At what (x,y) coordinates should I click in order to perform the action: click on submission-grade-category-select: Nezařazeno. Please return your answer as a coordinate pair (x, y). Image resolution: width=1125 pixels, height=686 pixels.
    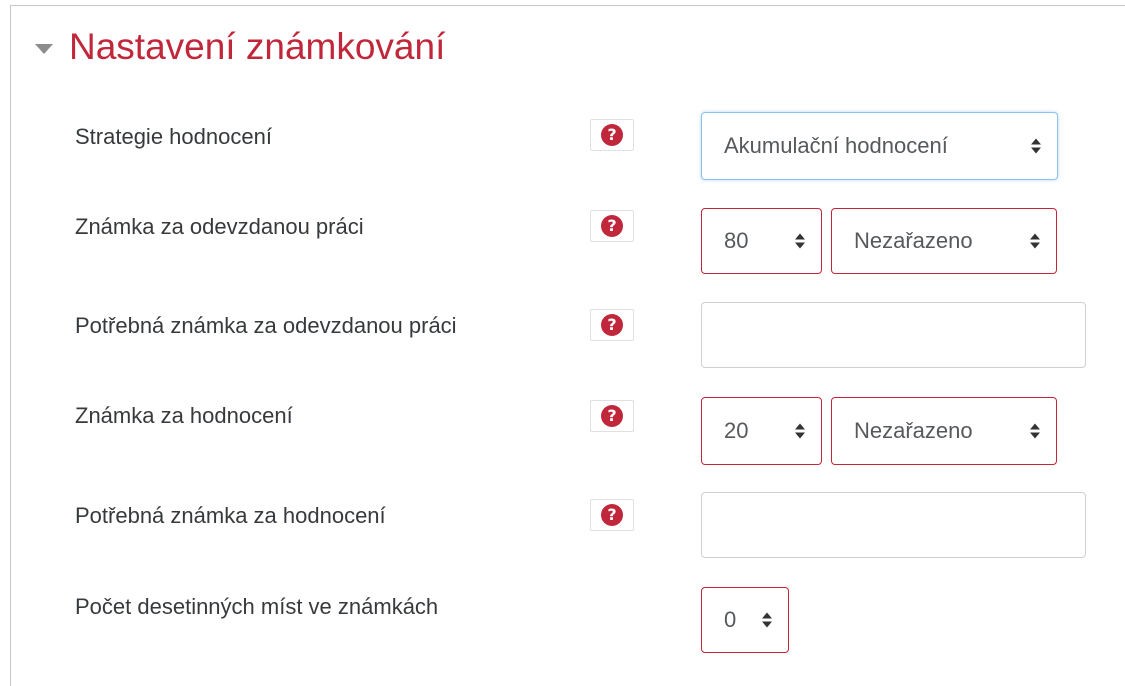
    Looking at the image, I should click on (944, 241).